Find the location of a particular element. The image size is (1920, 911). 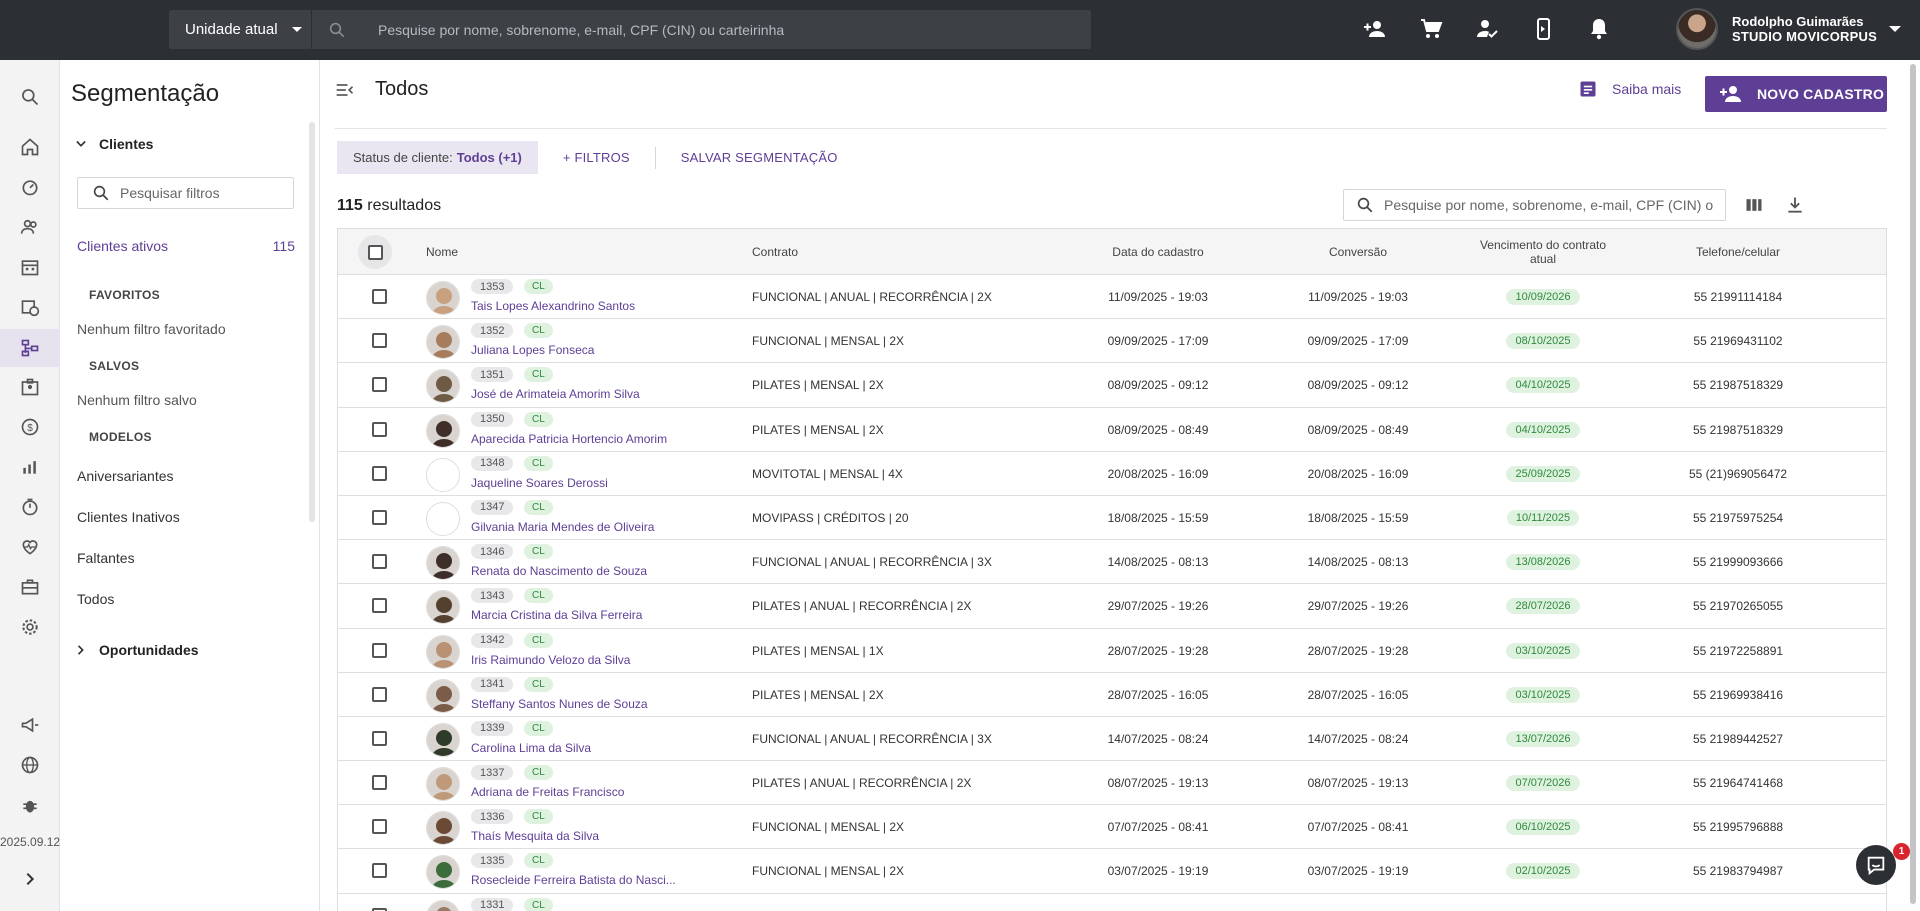

gear-icon is located at coordinates (30, 627).